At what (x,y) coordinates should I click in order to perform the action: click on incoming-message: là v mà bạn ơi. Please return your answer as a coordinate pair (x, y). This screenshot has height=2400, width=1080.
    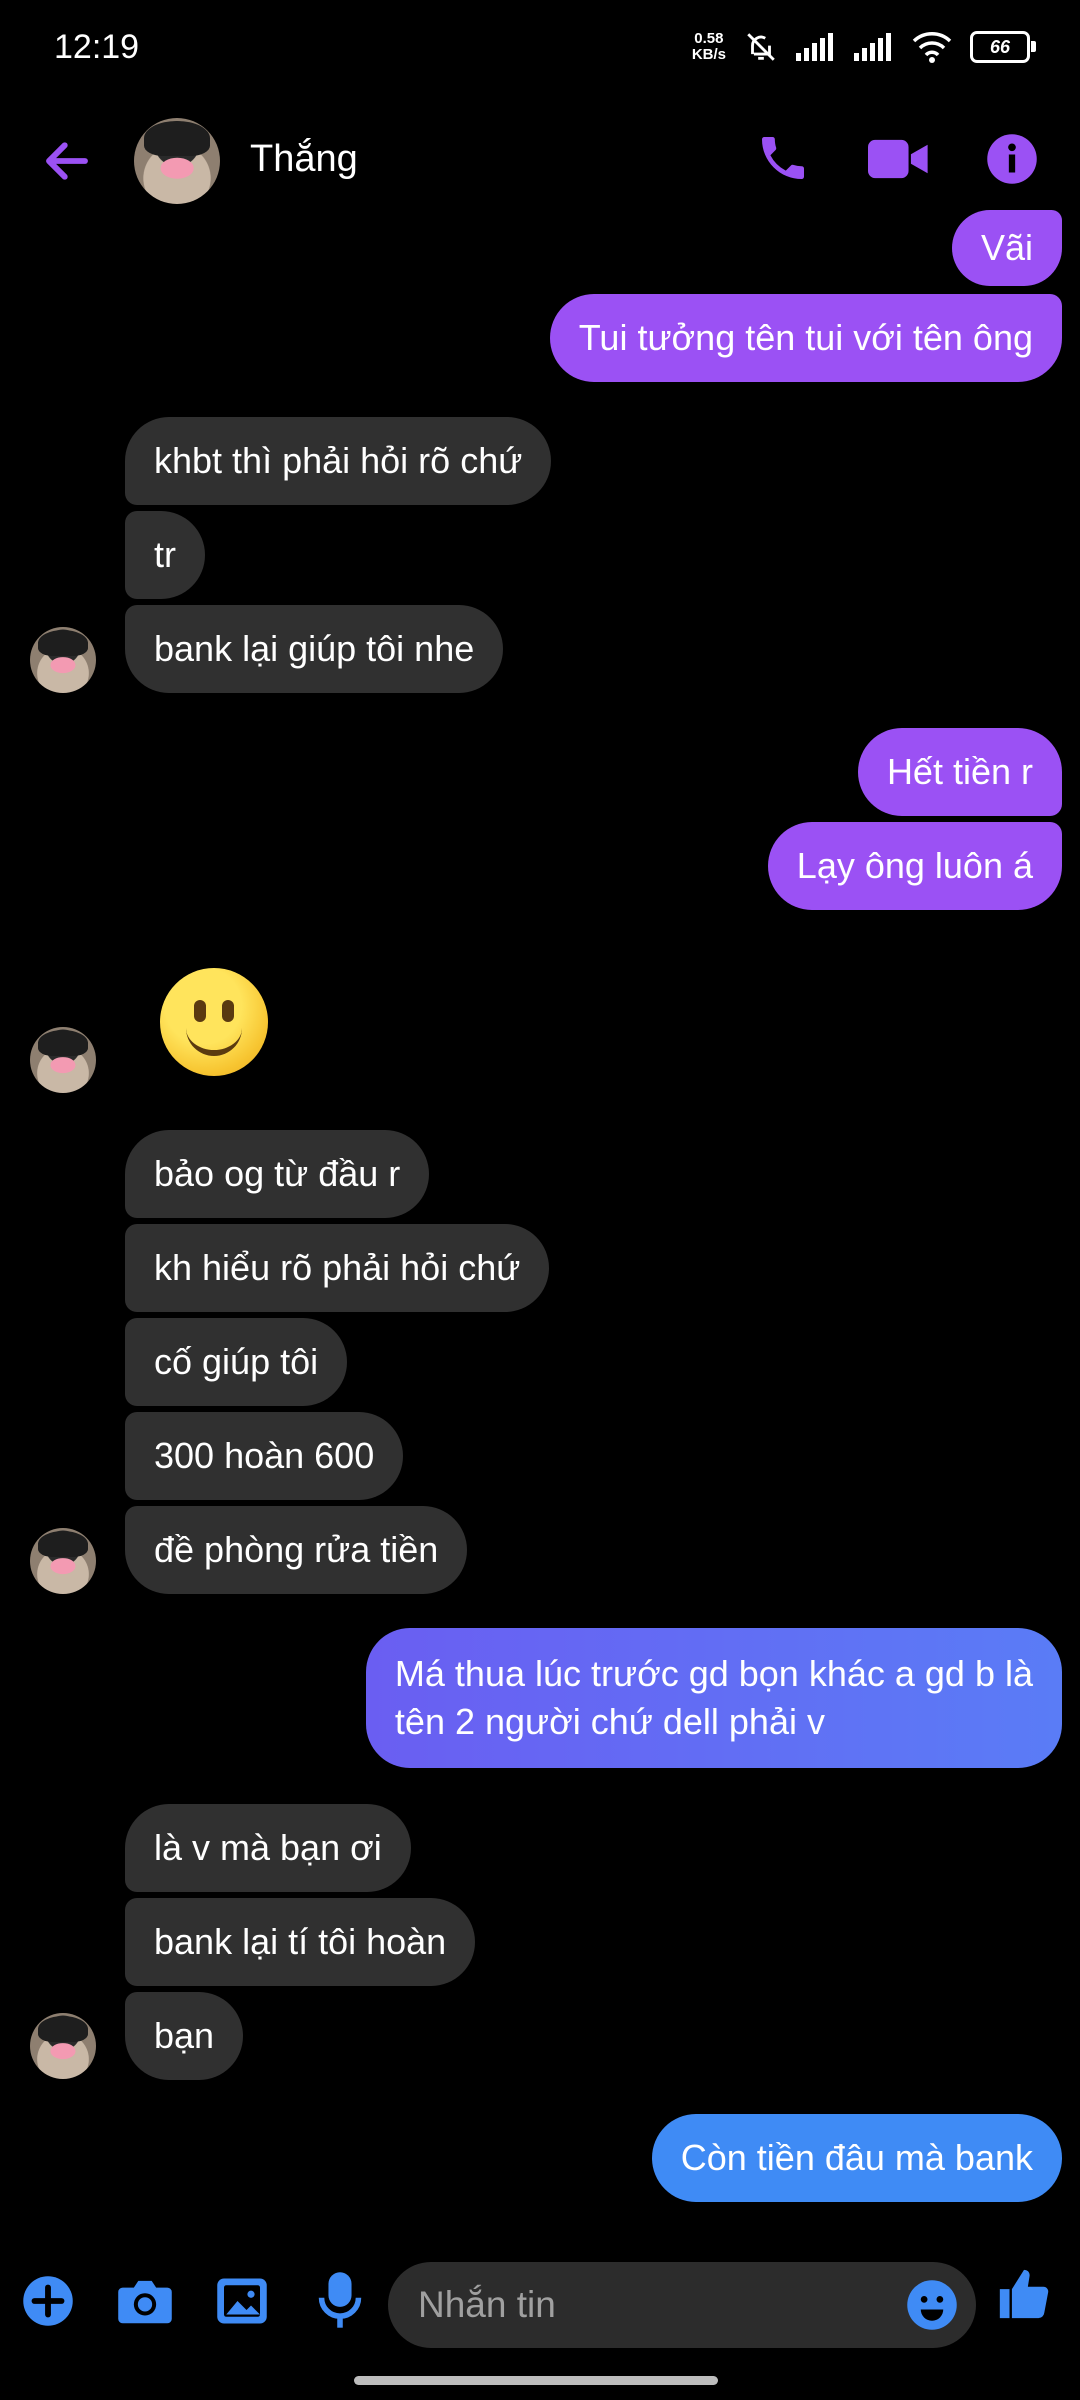
    Looking at the image, I should click on (268, 1848).